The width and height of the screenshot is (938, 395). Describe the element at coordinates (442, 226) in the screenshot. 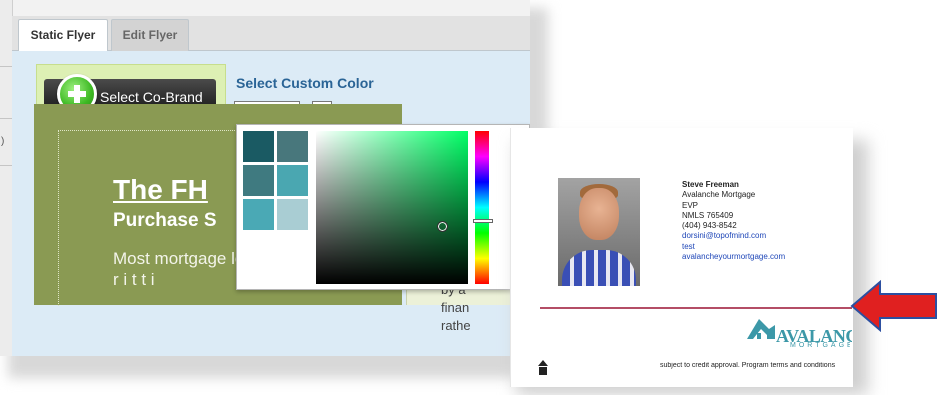

I see `color-cursor` at that location.